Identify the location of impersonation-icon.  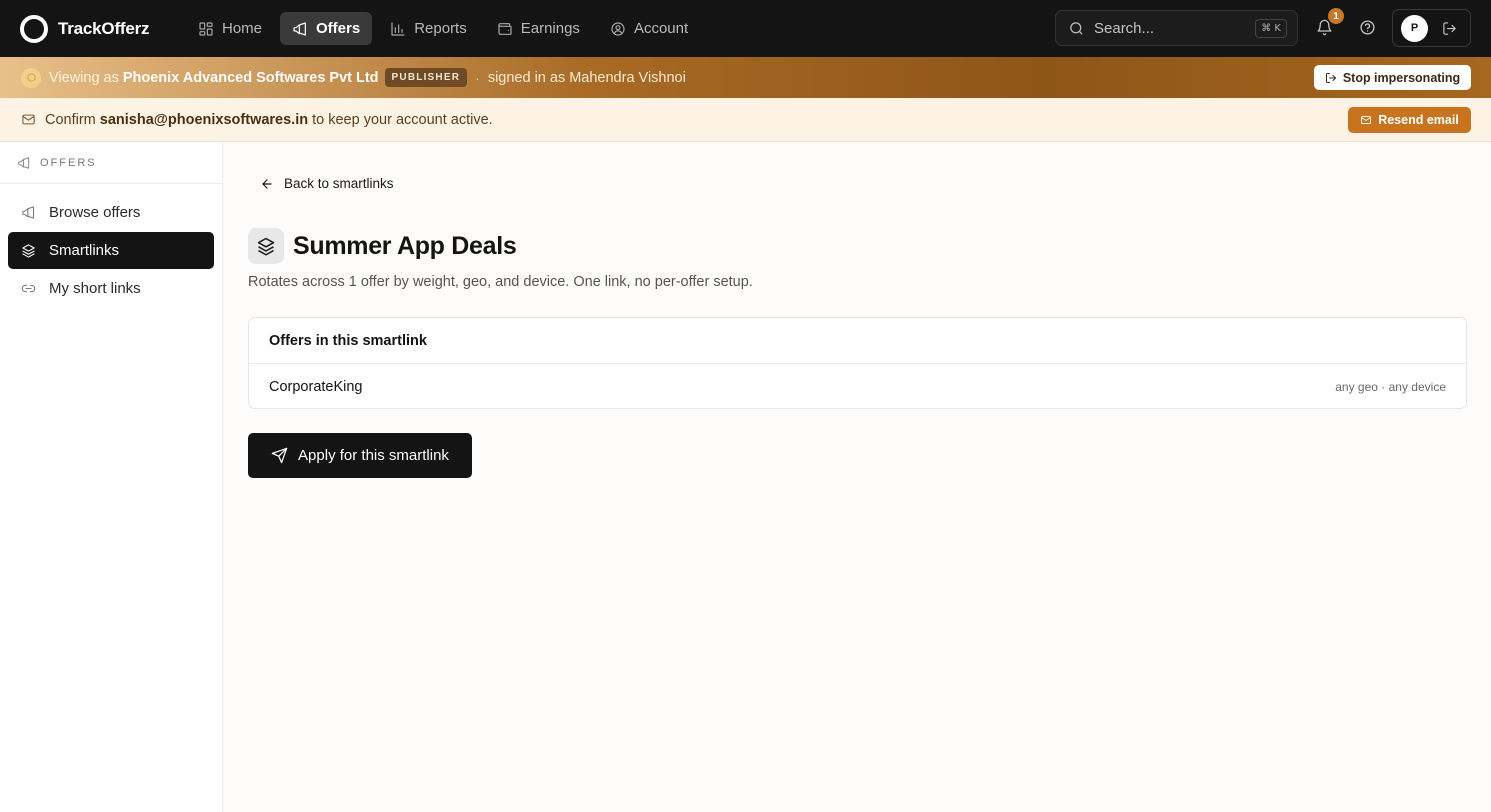
(31, 77).